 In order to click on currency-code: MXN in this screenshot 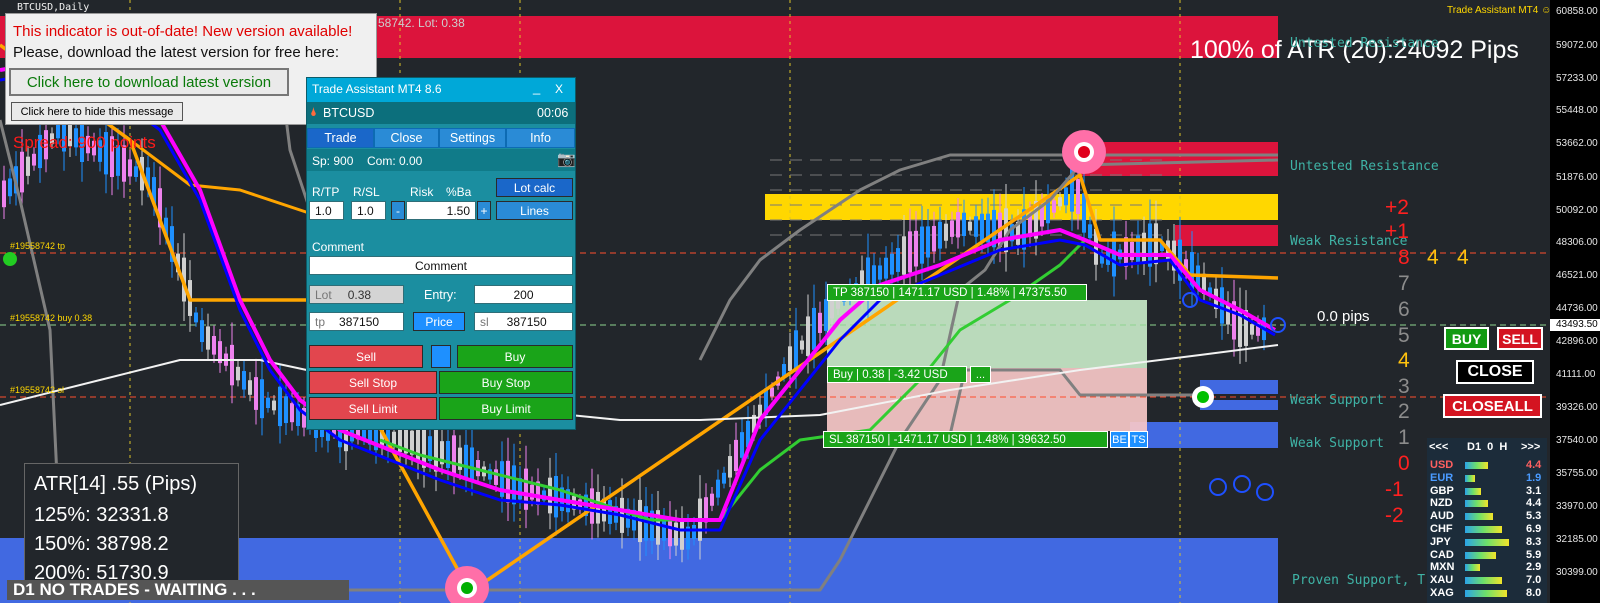, I will do `click(1442, 567)`.